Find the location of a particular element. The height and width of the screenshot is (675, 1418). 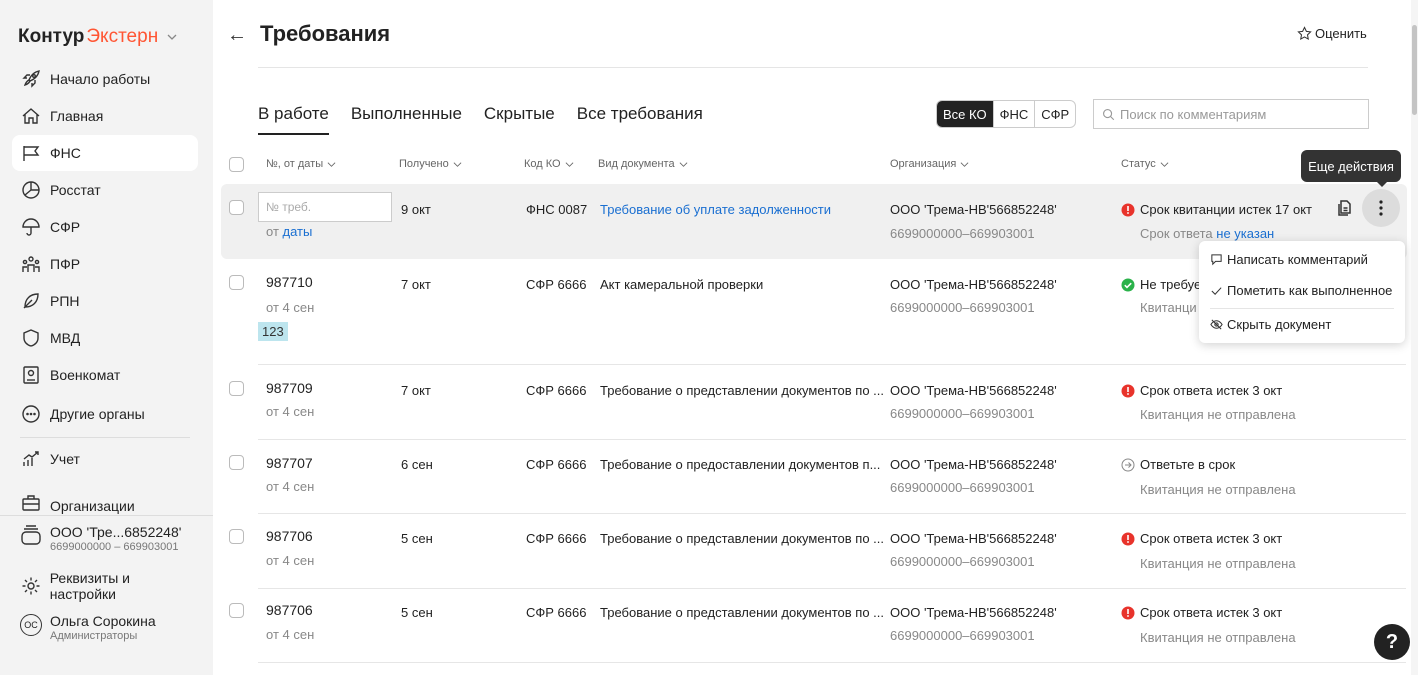

deadline-link: не указан is located at coordinates (1245, 233).